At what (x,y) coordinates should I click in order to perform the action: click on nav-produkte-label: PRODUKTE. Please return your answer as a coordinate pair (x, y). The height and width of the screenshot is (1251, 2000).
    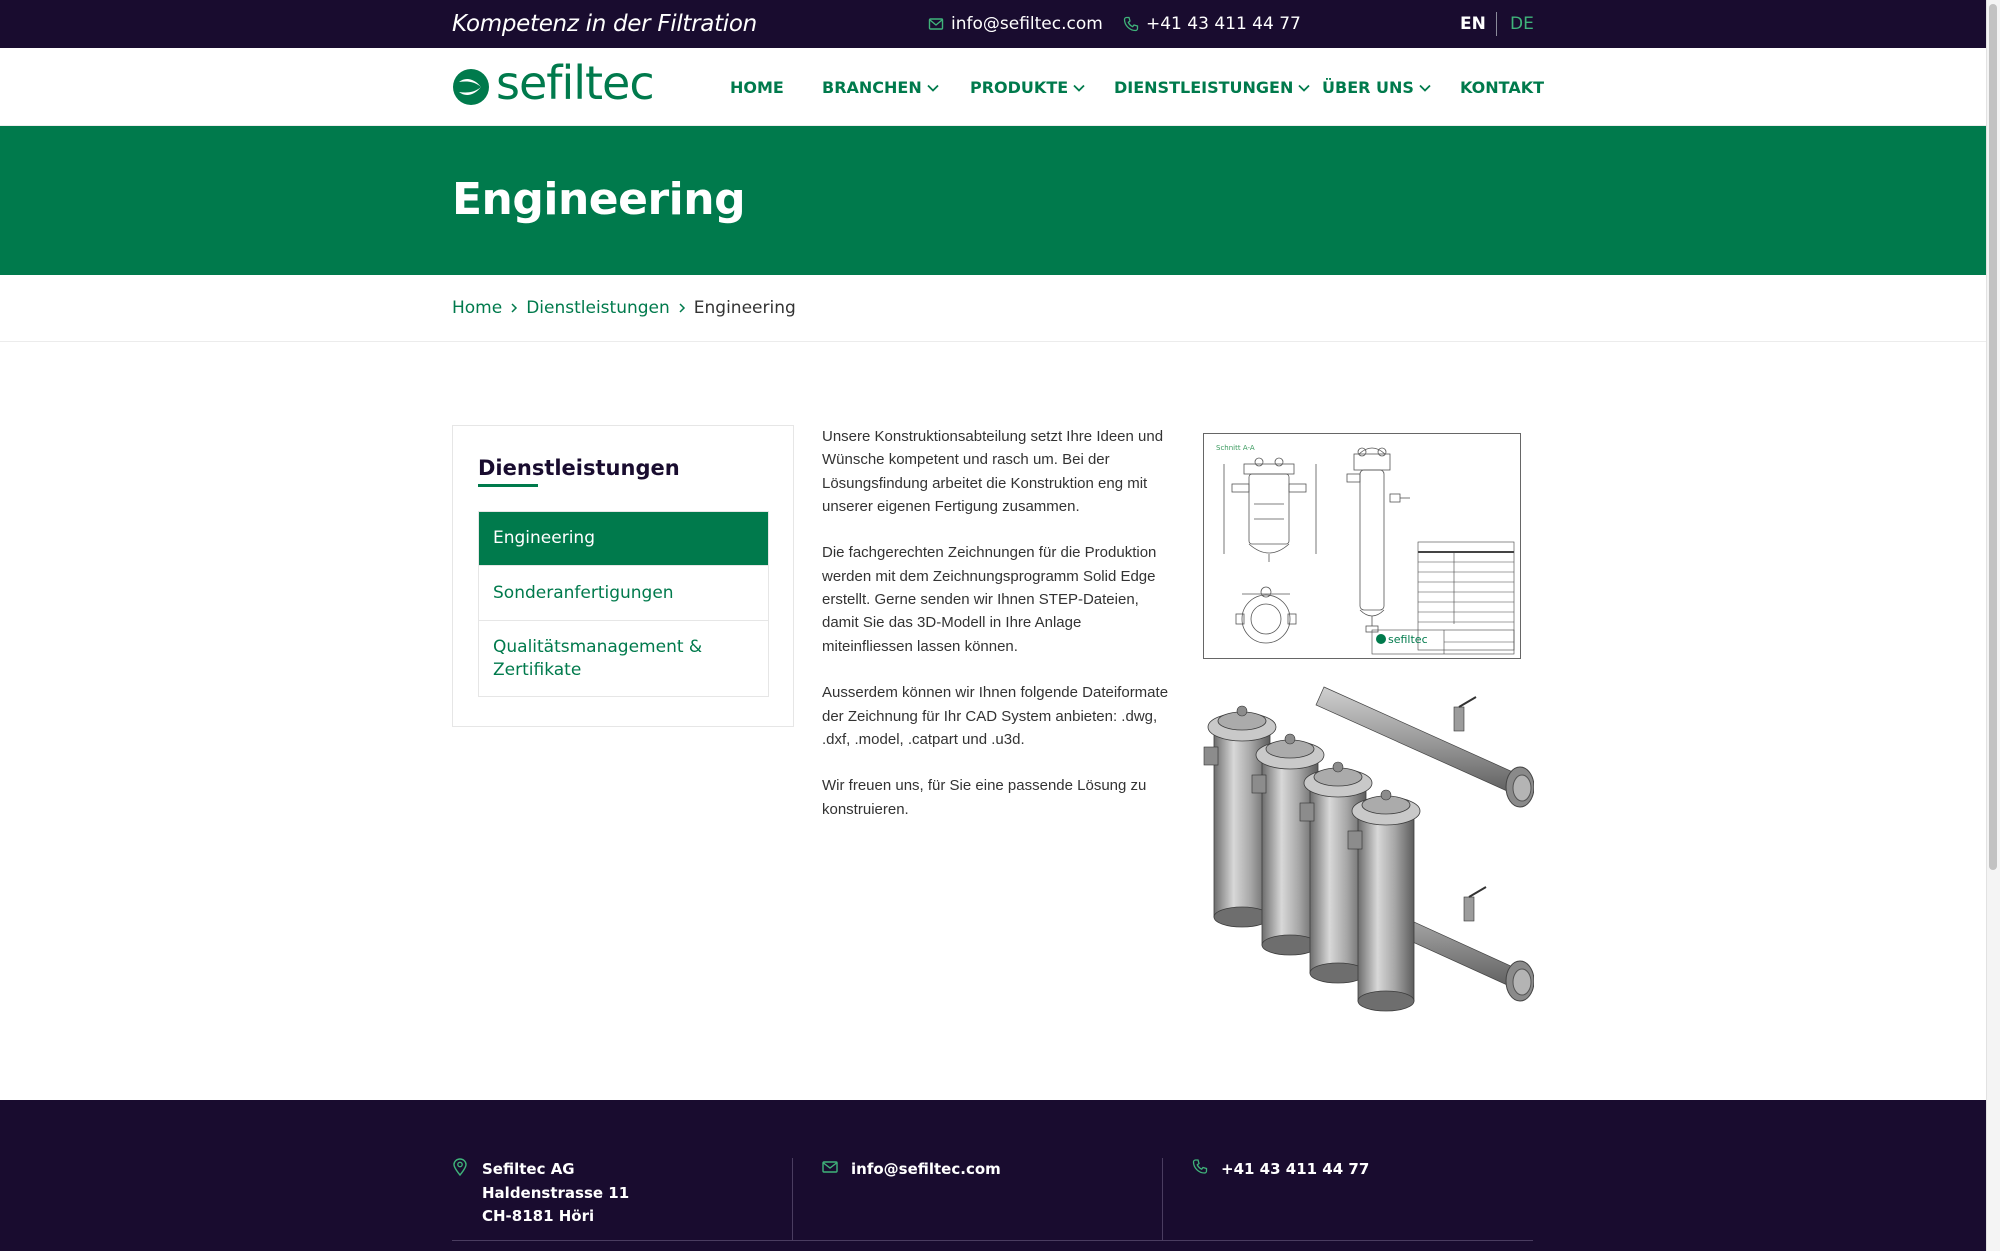
    Looking at the image, I should click on (1019, 87).